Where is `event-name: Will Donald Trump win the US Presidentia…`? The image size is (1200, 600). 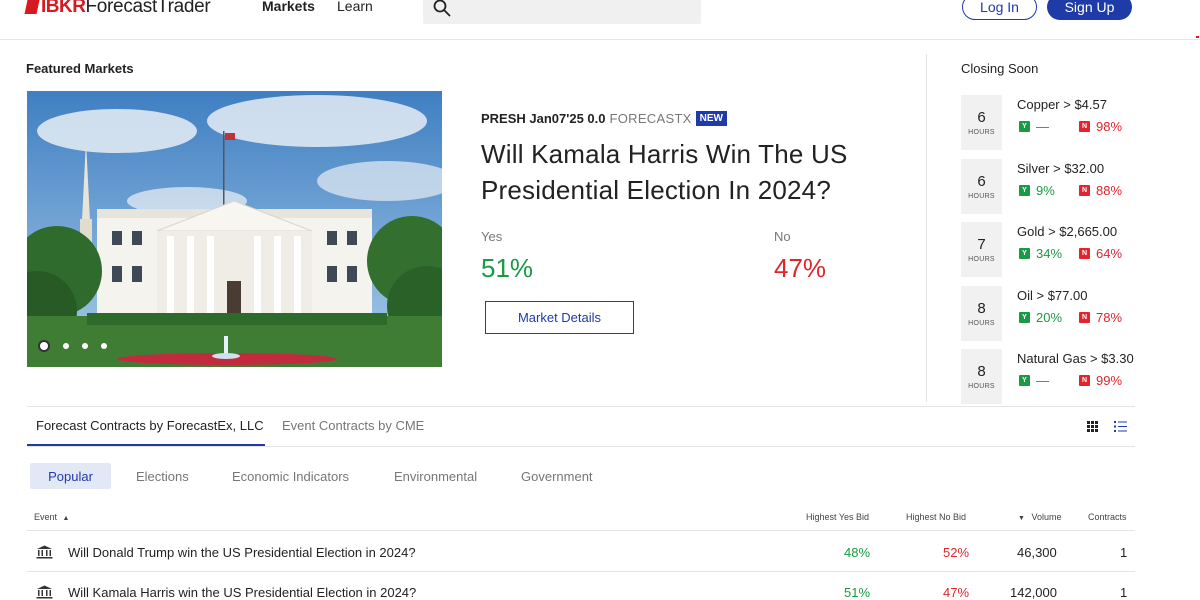
event-name: Will Donald Trump win the US Presidentia… is located at coordinates (242, 552).